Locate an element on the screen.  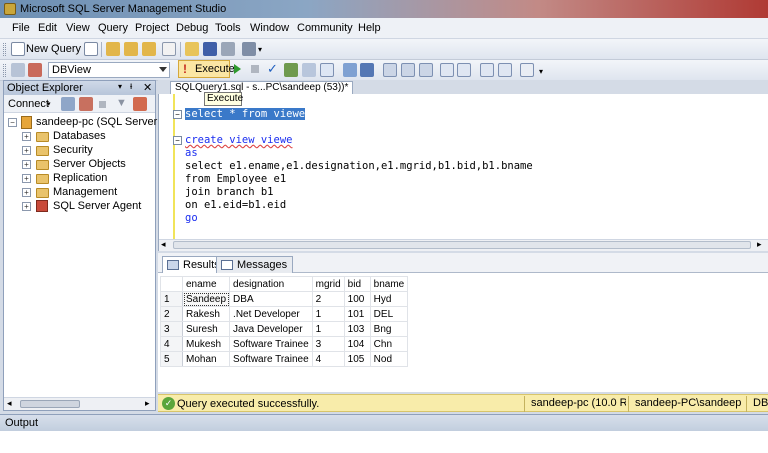
menu-window: Window is located at coordinates (269, 28).